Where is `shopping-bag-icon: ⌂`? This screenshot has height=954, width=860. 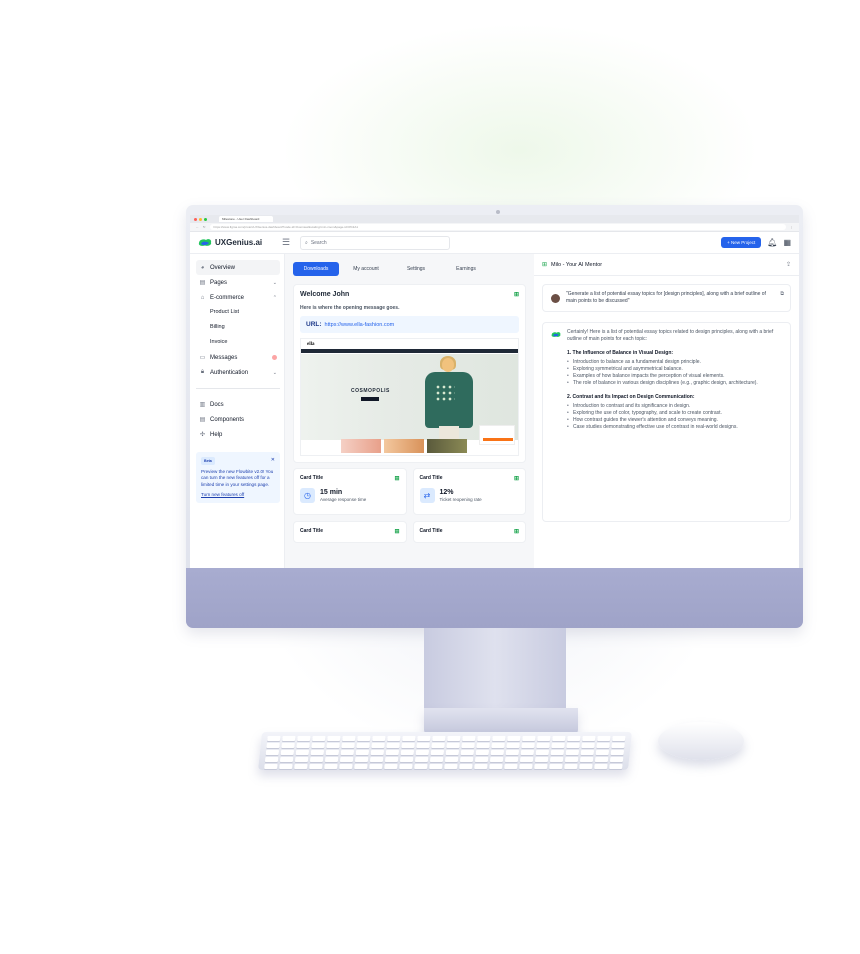
shopping-bag-icon: ⌂ is located at coordinates (202, 297).